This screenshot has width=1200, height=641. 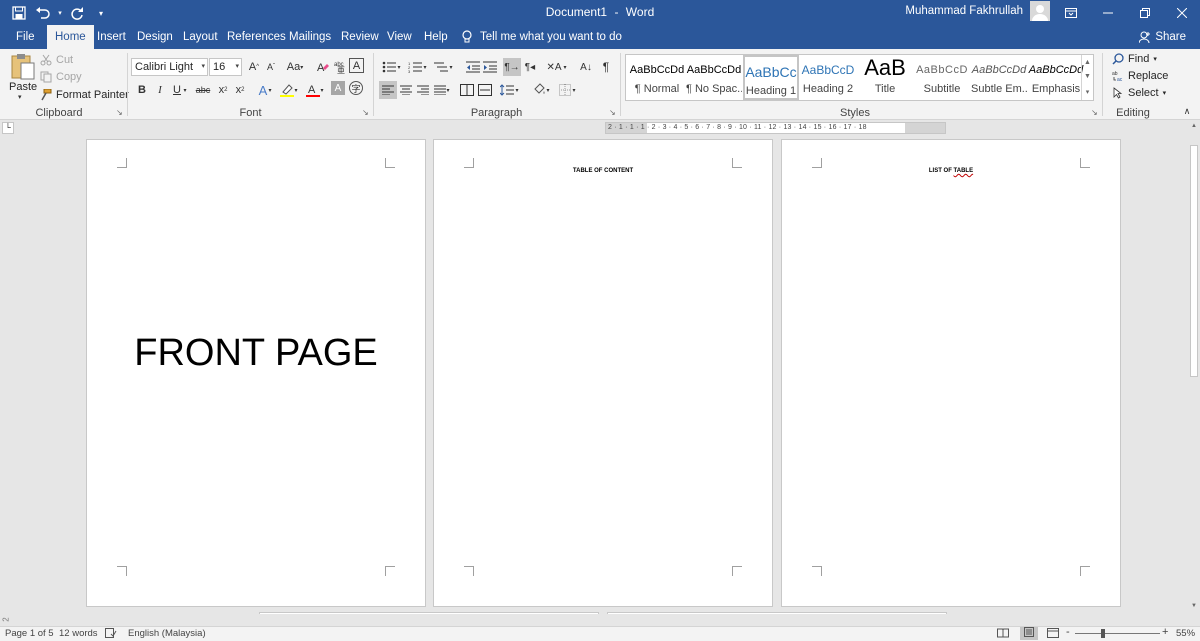 What do you see at coordinates (1053, 634) in the screenshot?
I see `web-layout-icon` at bounding box center [1053, 634].